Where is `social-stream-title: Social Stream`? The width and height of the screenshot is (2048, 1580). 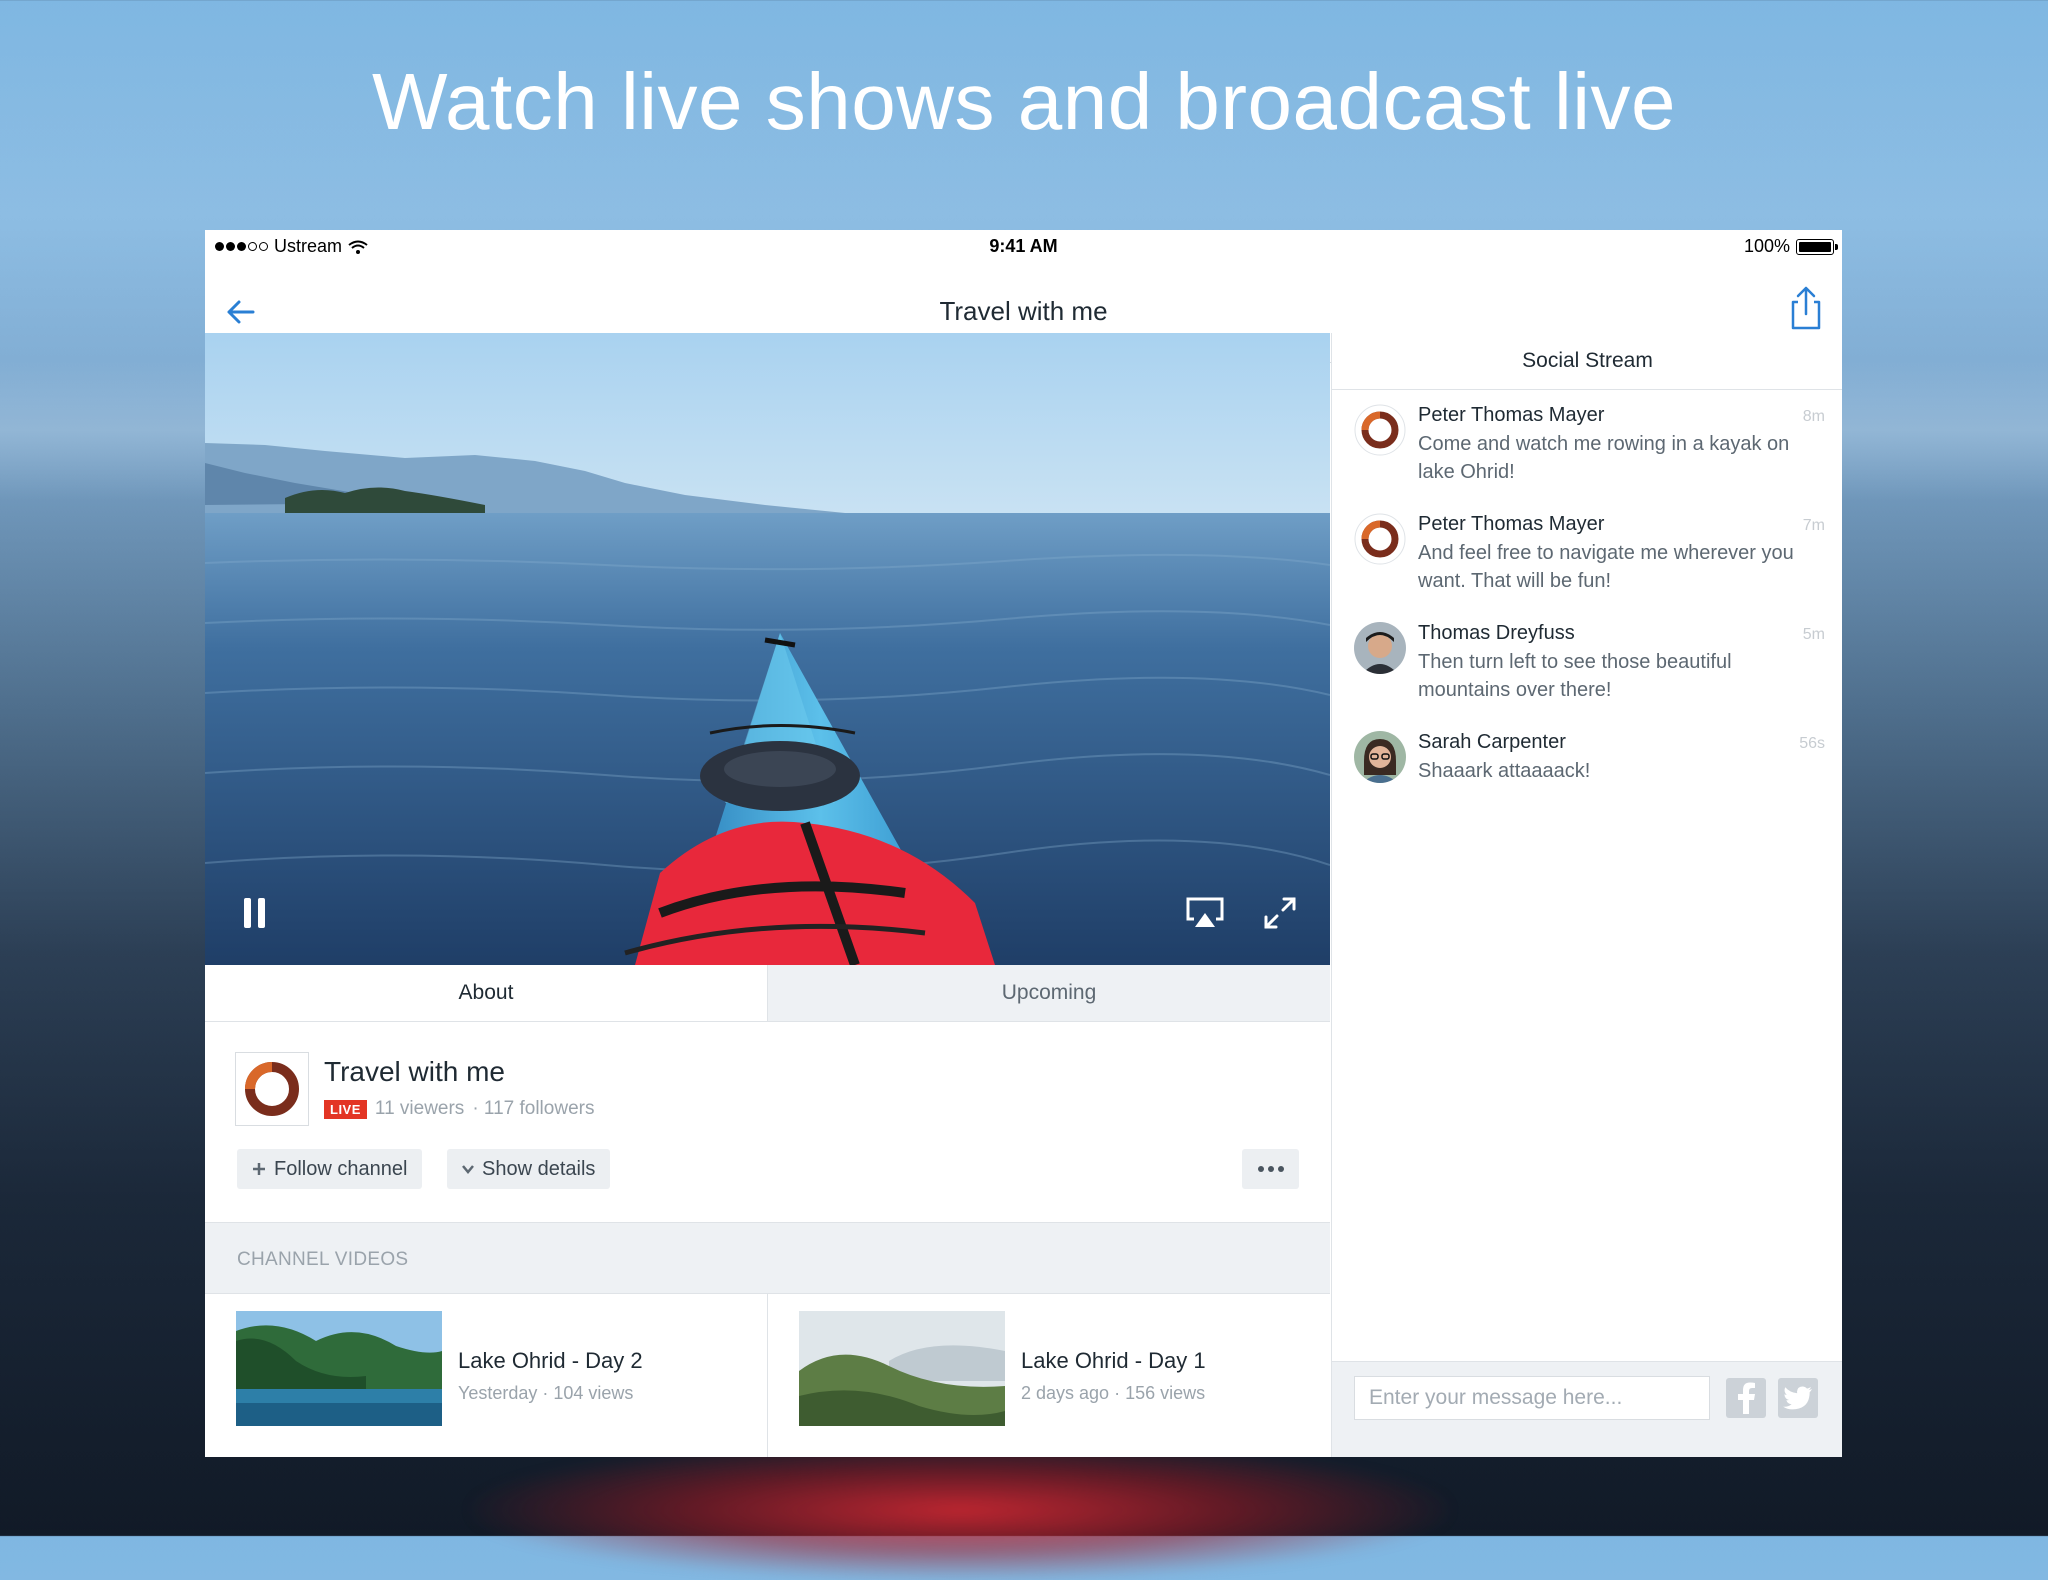 social-stream-title: Social Stream is located at coordinates (1587, 361).